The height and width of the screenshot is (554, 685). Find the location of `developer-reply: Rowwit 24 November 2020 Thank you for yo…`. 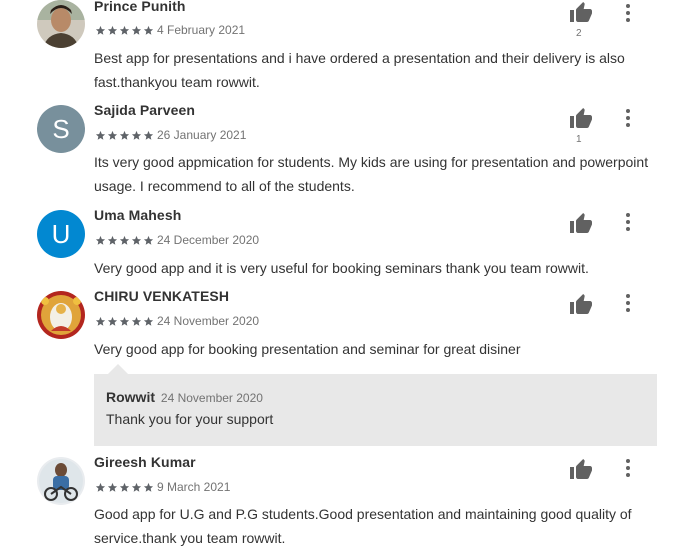

developer-reply: Rowwit 24 November 2020 Thank you for yo… is located at coordinates (375, 405).